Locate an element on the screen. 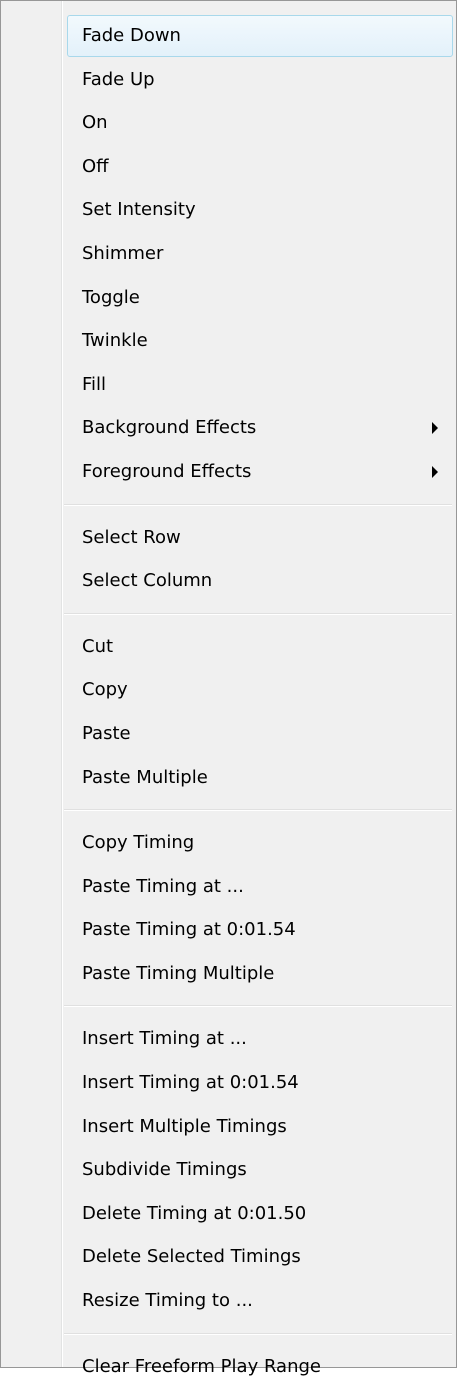 This screenshot has height=1388, width=457. menu-item-insert-timing-at-time: Insert Timing at 0:01.54 is located at coordinates (228, 1083).